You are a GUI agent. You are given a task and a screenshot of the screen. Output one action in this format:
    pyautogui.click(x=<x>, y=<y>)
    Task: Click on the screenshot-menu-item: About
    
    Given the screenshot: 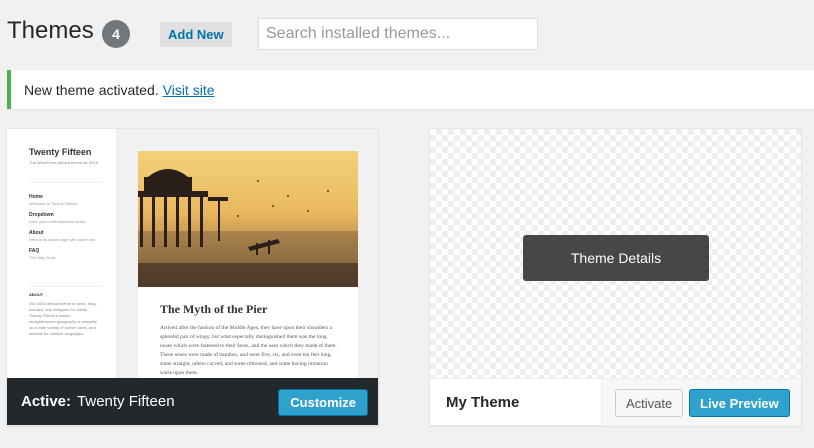 What is the action you would take?
    pyautogui.click(x=36, y=233)
    